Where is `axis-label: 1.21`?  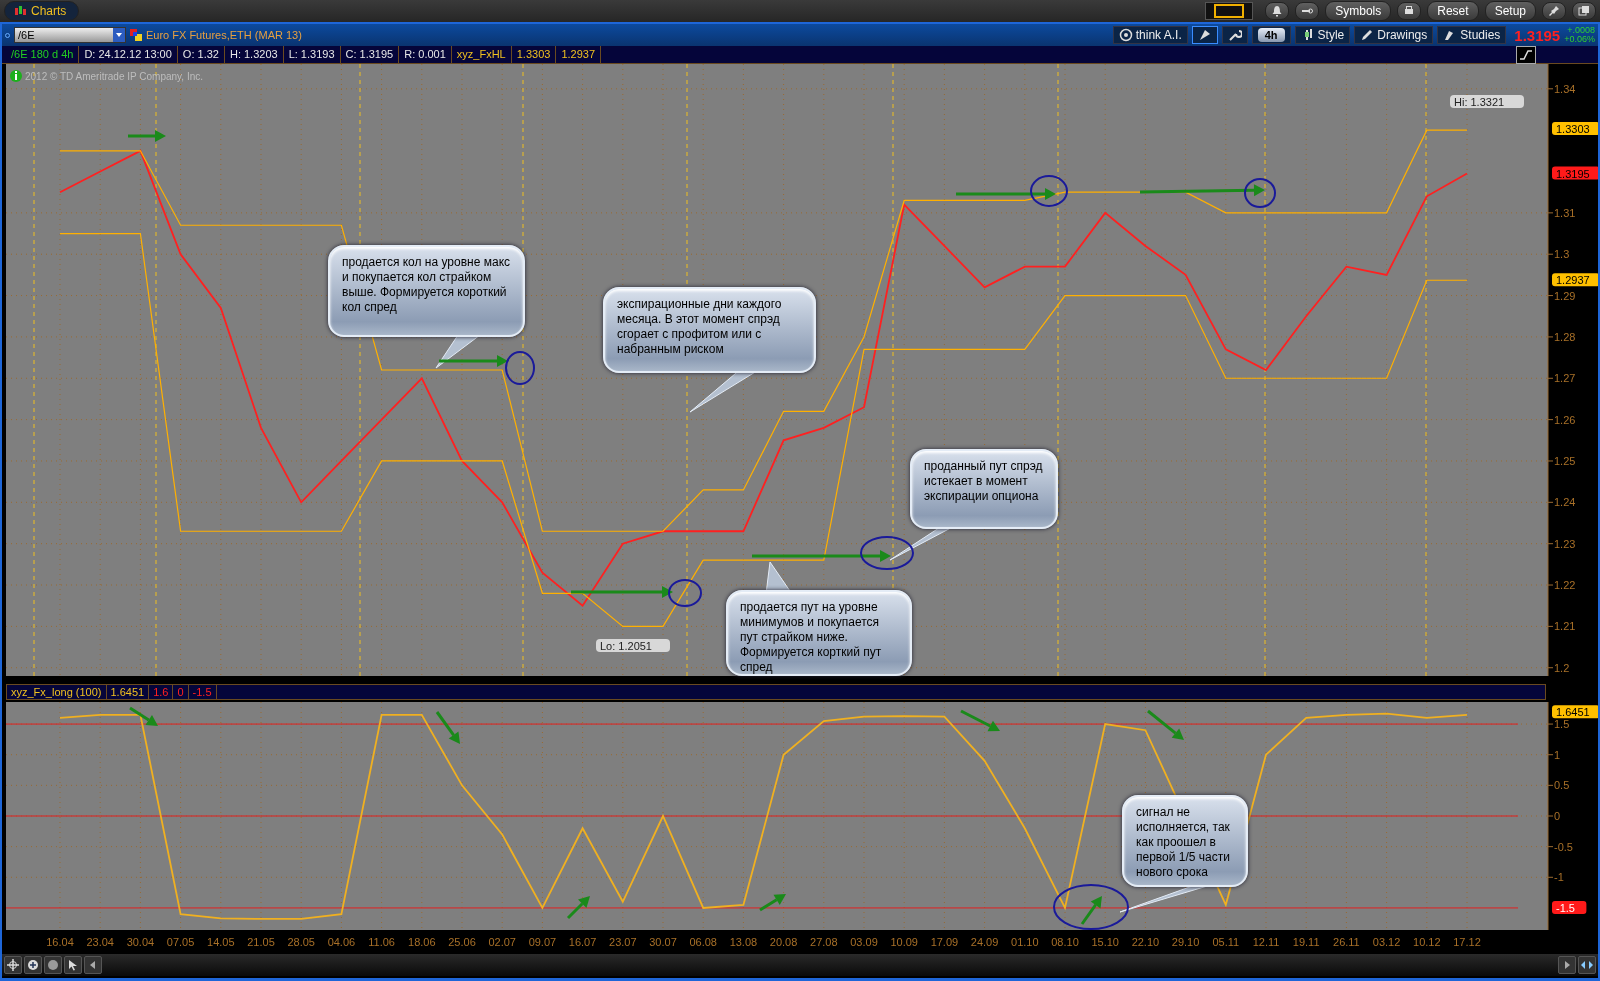
axis-label: 1.21 is located at coordinates (1565, 626).